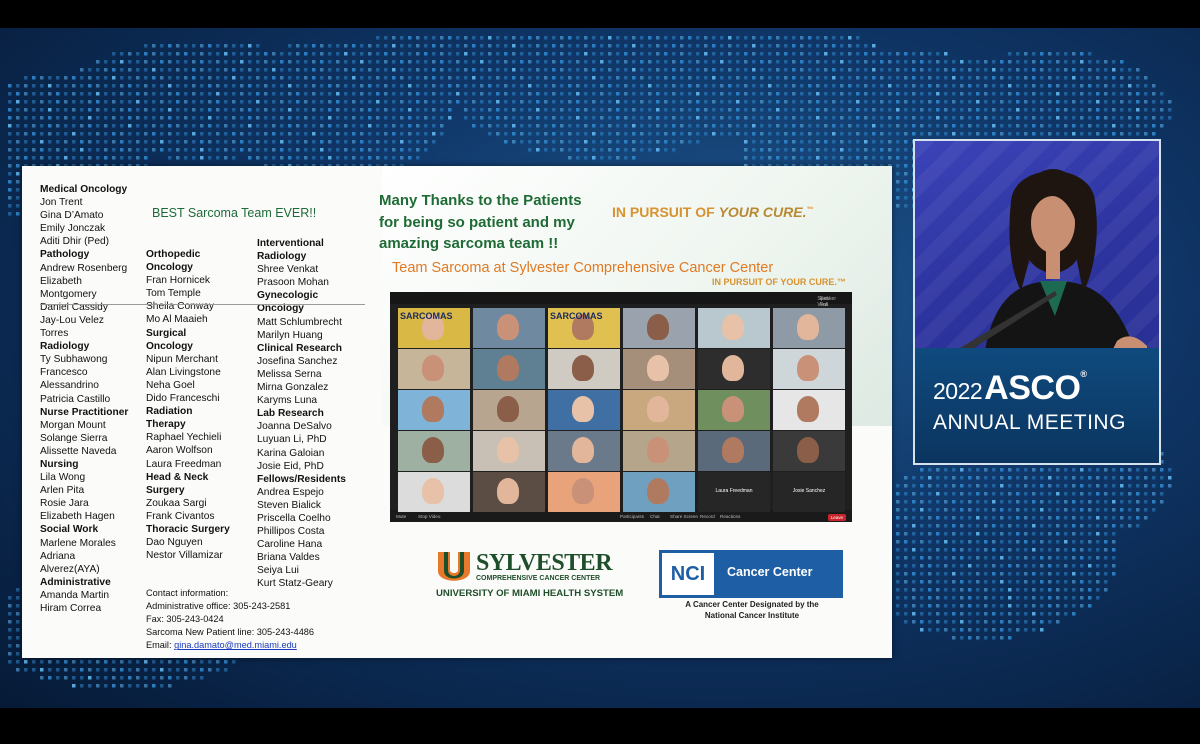 This screenshot has width=1200, height=744. I want to click on participant-face, so click(658, 491).